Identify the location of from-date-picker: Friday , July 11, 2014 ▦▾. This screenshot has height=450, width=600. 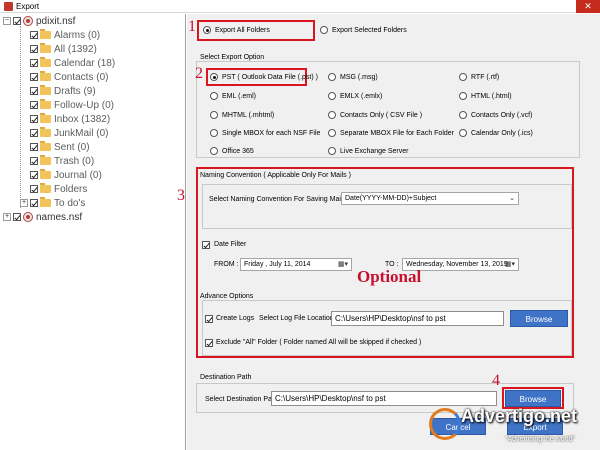
(296, 264).